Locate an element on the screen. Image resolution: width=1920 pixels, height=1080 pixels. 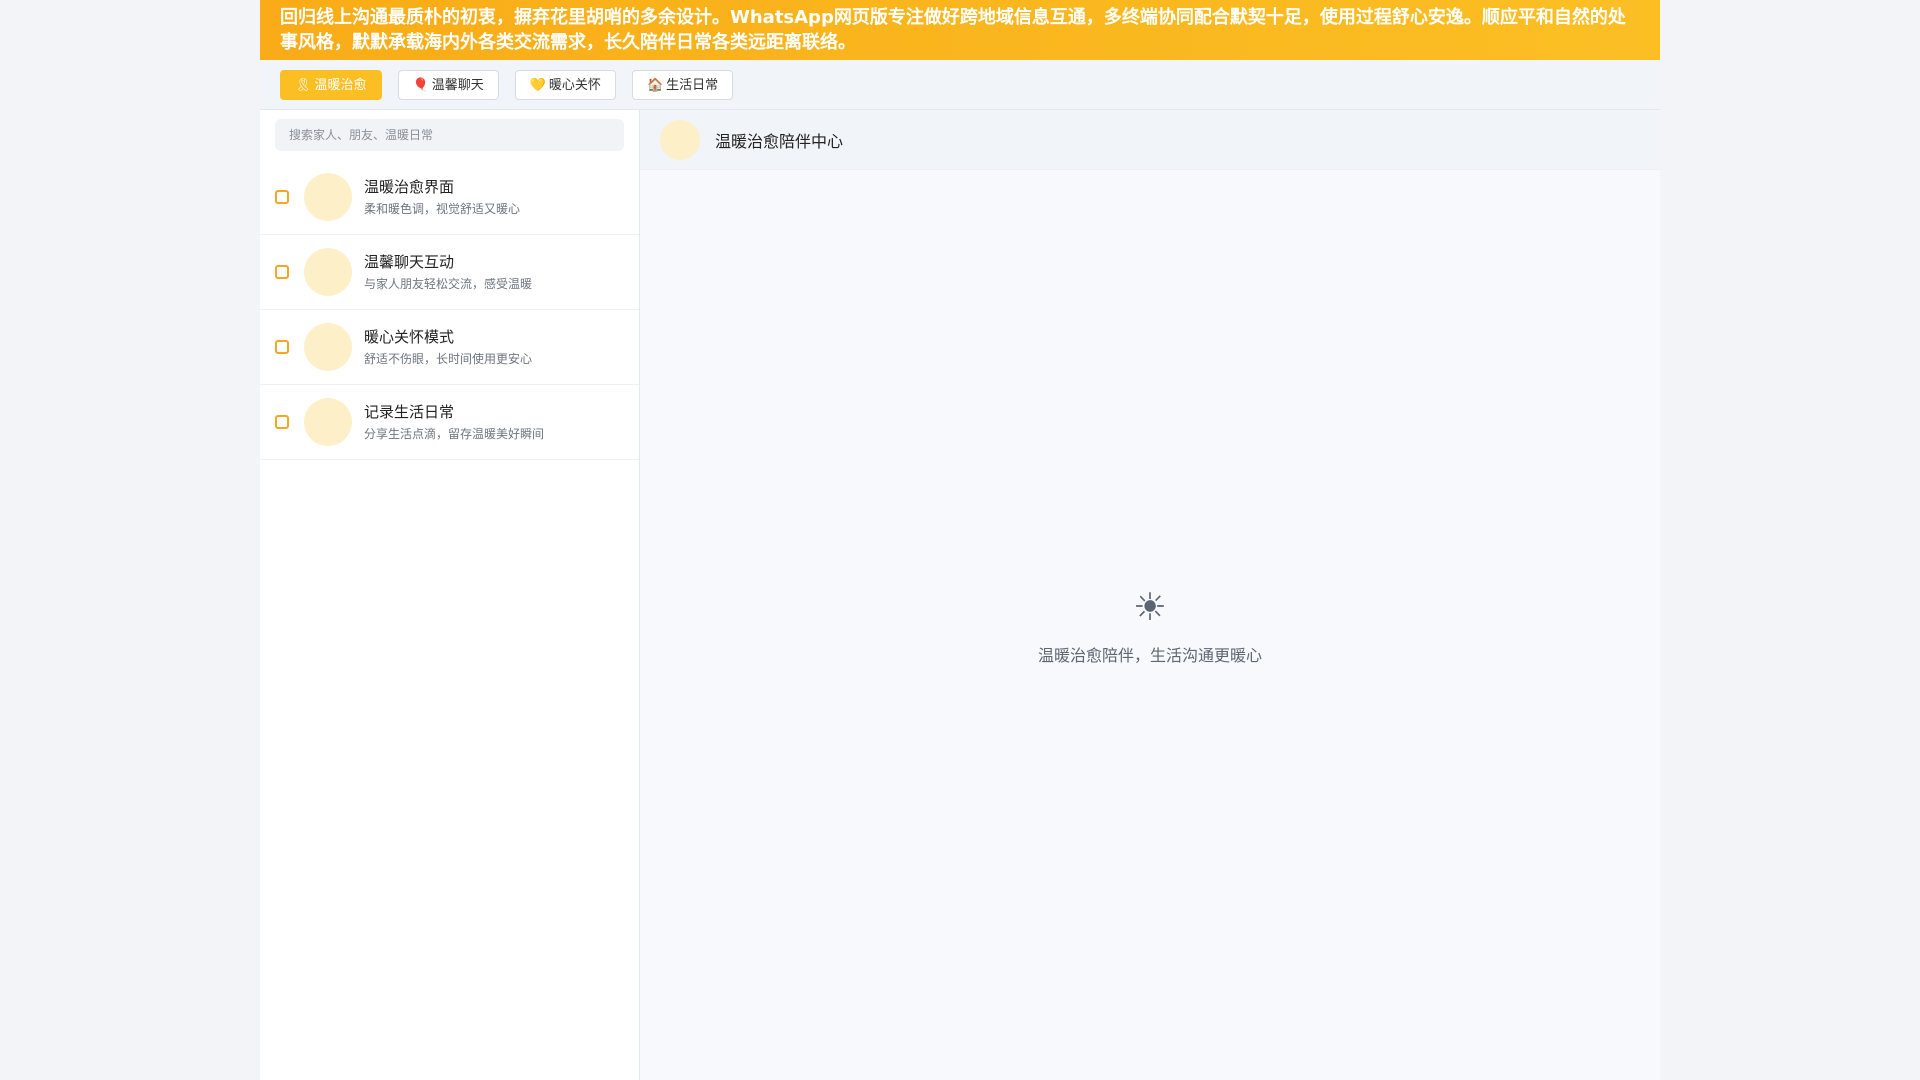
search-input is located at coordinates (449, 135).